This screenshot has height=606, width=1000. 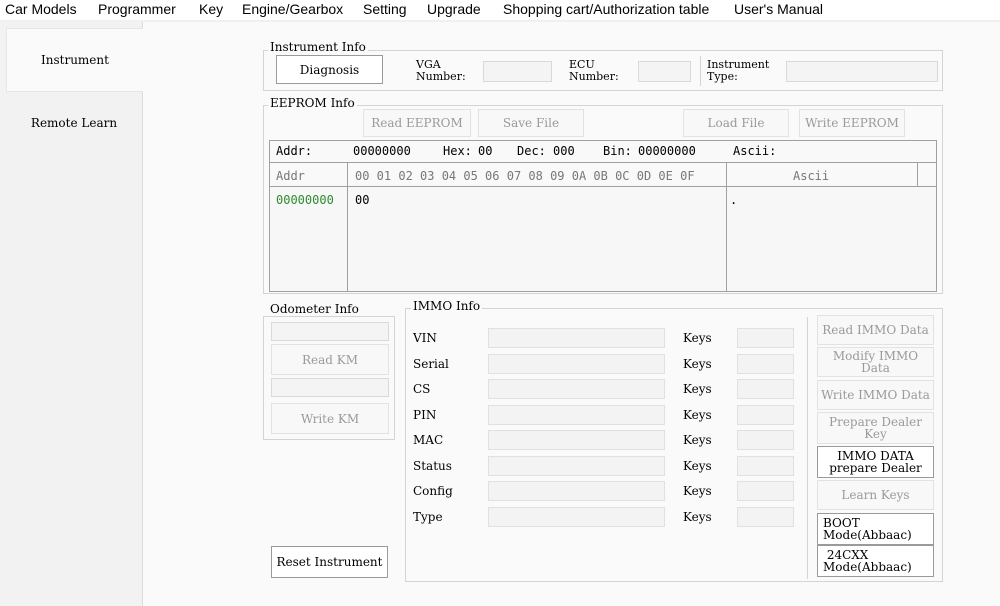 I want to click on menu-engine-gearbox: Engine/Gearbox, so click(x=292, y=9).